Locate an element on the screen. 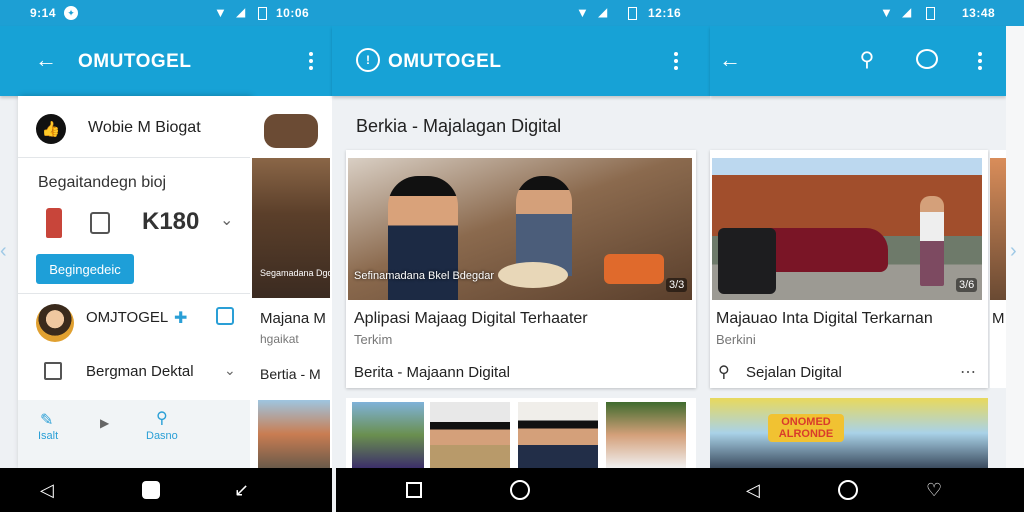  person-two is located at coordinates (544, 226).